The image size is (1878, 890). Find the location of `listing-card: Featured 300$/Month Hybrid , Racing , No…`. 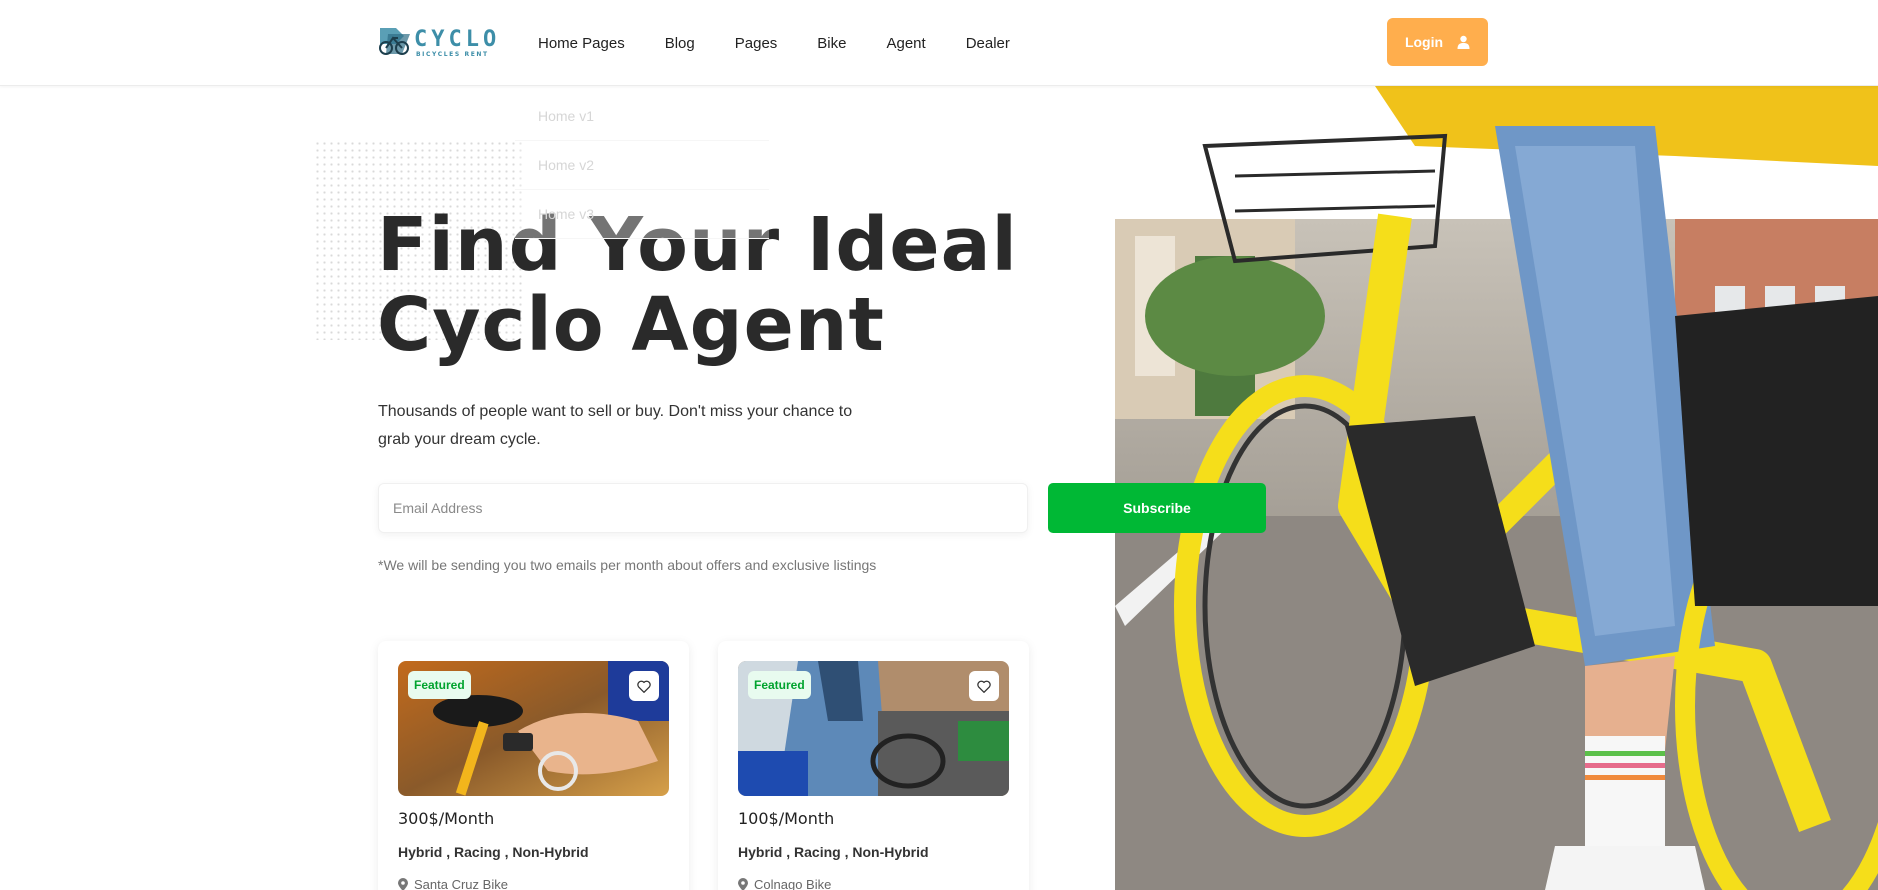

listing-card: Featured 300$/Month Hybrid , Racing , No… is located at coordinates (533, 765).